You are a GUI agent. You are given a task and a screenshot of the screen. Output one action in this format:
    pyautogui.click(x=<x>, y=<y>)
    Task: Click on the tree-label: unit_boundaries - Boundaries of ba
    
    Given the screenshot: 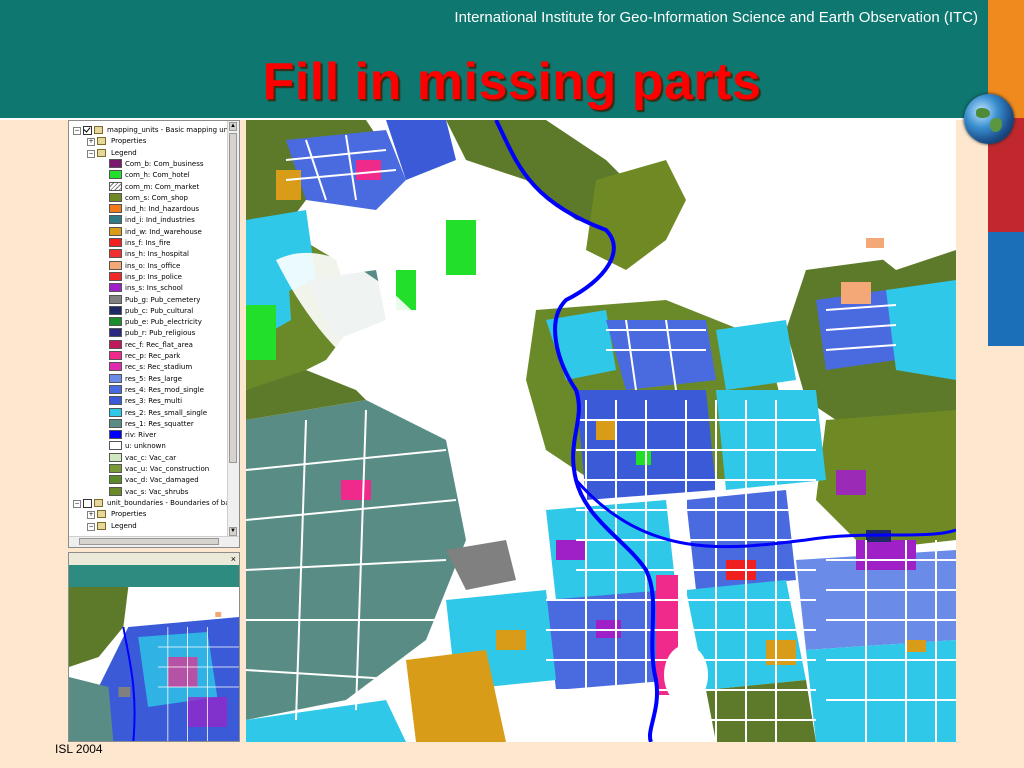 What is the action you would take?
    pyautogui.click(x=168, y=502)
    